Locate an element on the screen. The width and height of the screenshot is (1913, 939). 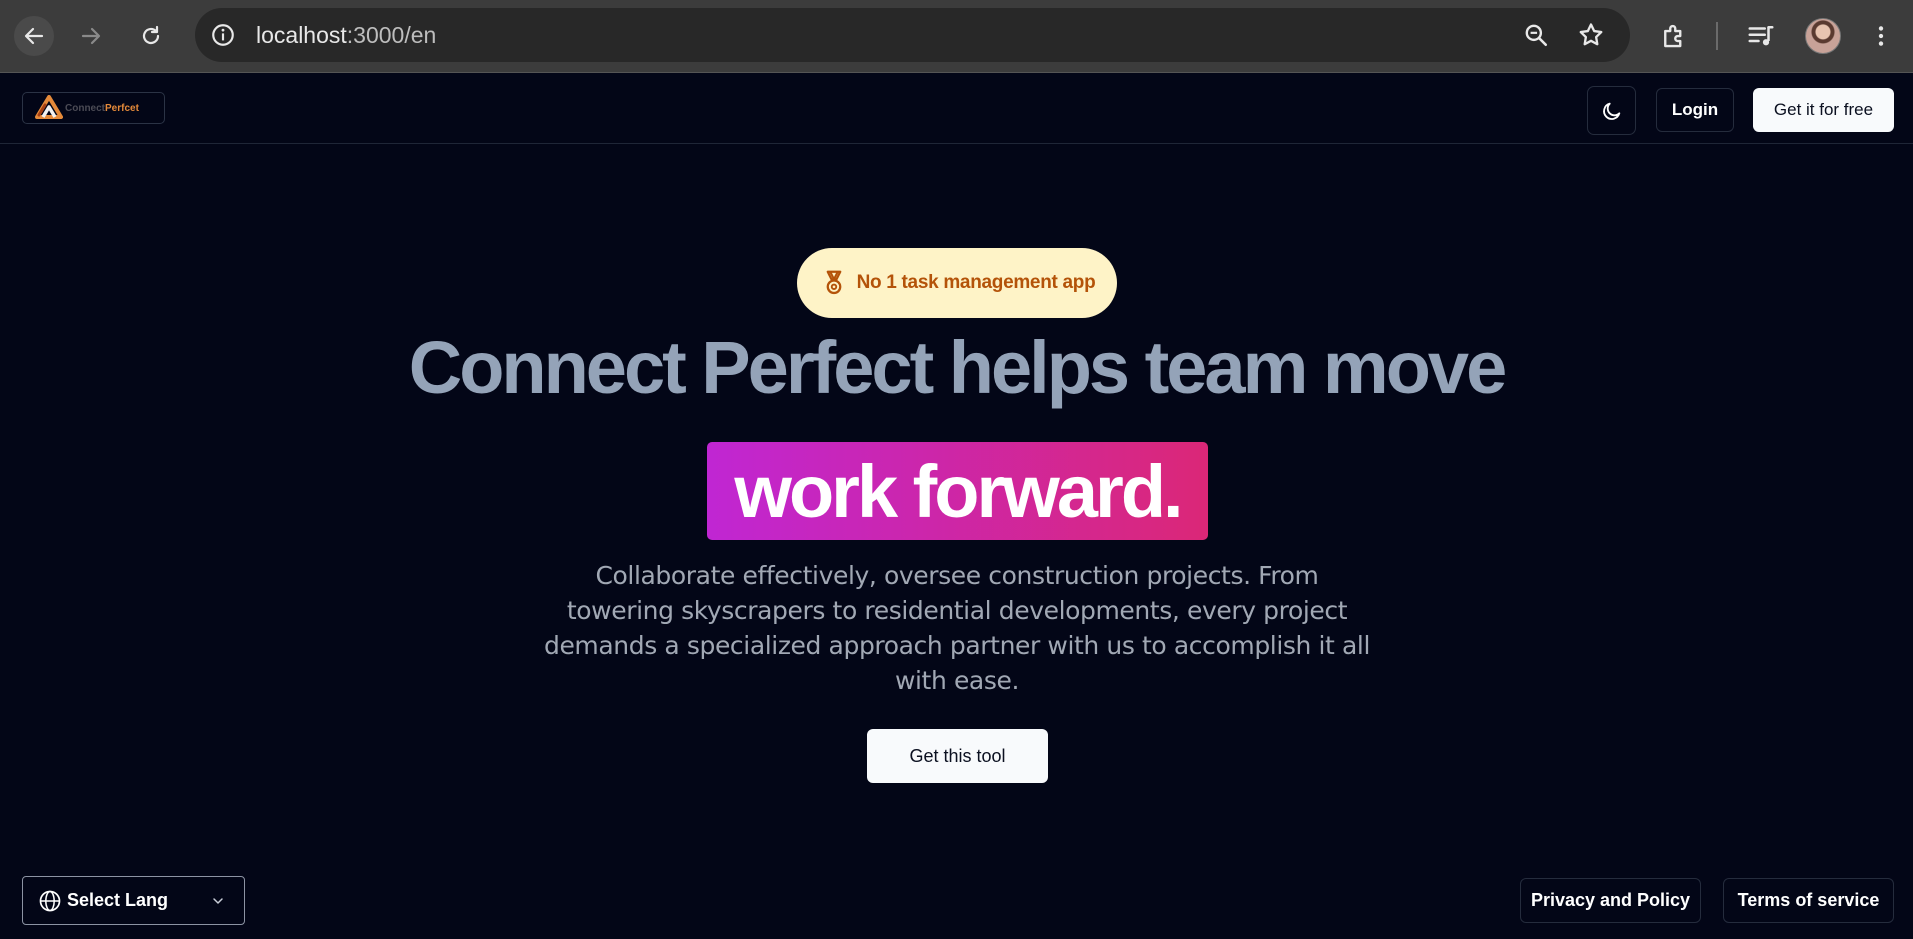
reload-button is located at coordinates (151, 36).